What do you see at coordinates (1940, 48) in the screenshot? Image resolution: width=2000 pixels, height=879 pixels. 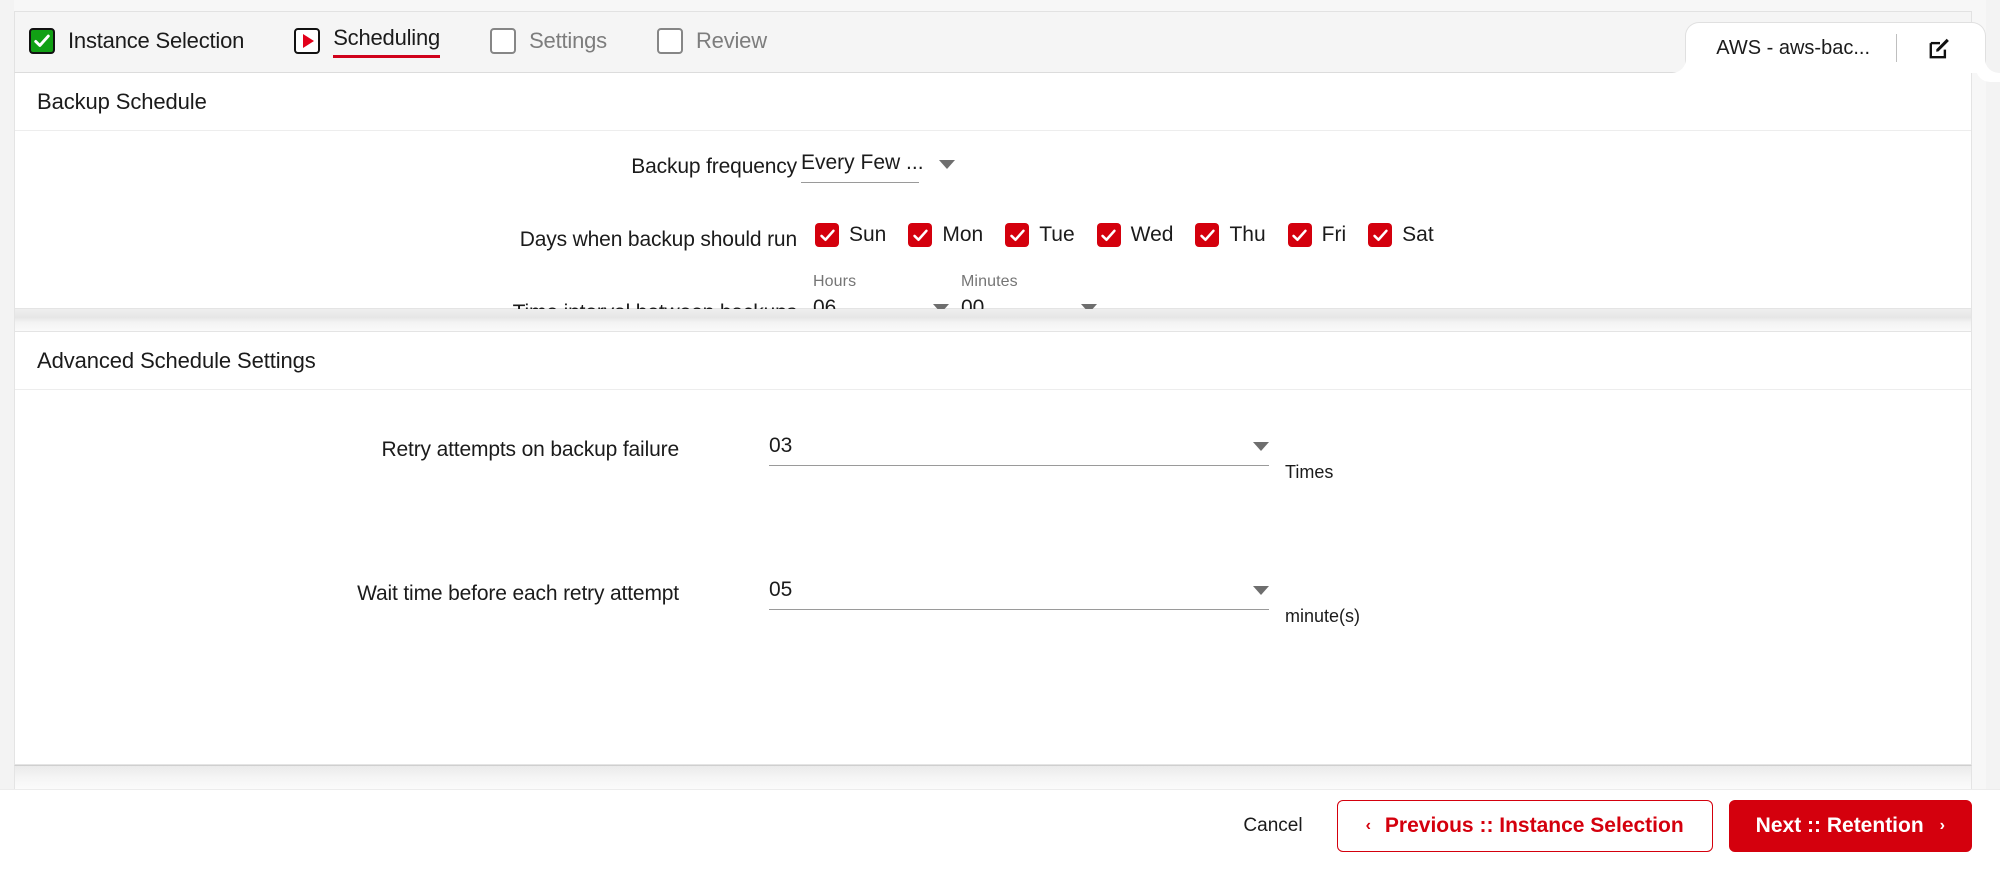 I see `edit-pencil-icon` at bounding box center [1940, 48].